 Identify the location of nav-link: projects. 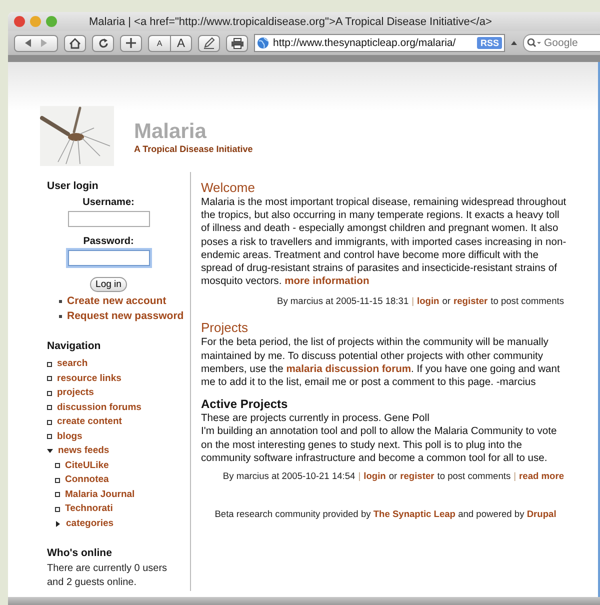
(75, 393).